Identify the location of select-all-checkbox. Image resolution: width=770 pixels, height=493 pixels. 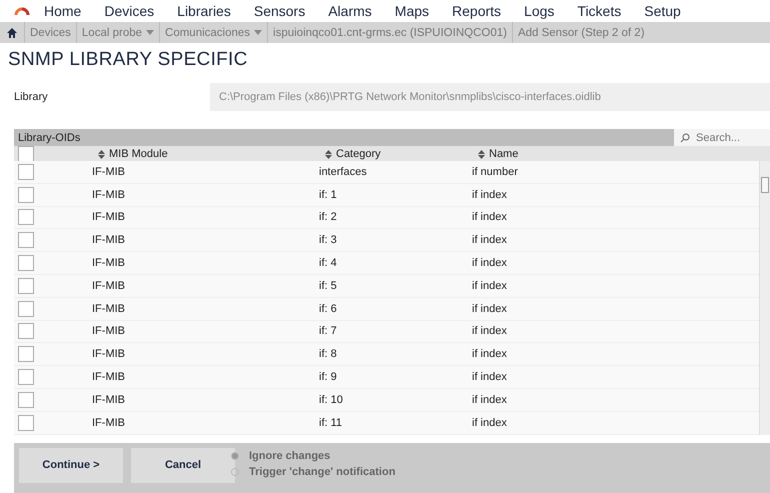
(26, 154).